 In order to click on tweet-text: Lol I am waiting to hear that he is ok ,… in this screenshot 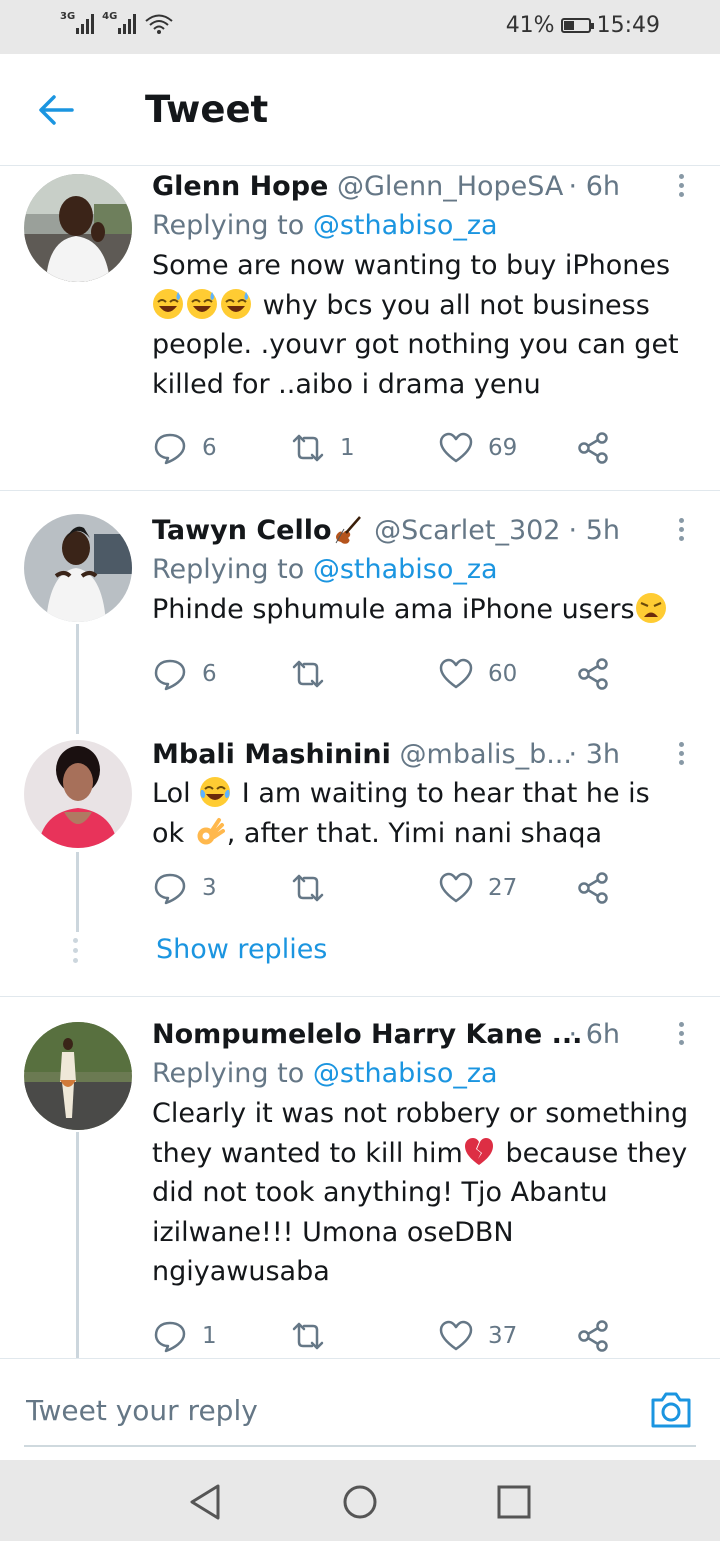, I will do `click(427, 813)`.